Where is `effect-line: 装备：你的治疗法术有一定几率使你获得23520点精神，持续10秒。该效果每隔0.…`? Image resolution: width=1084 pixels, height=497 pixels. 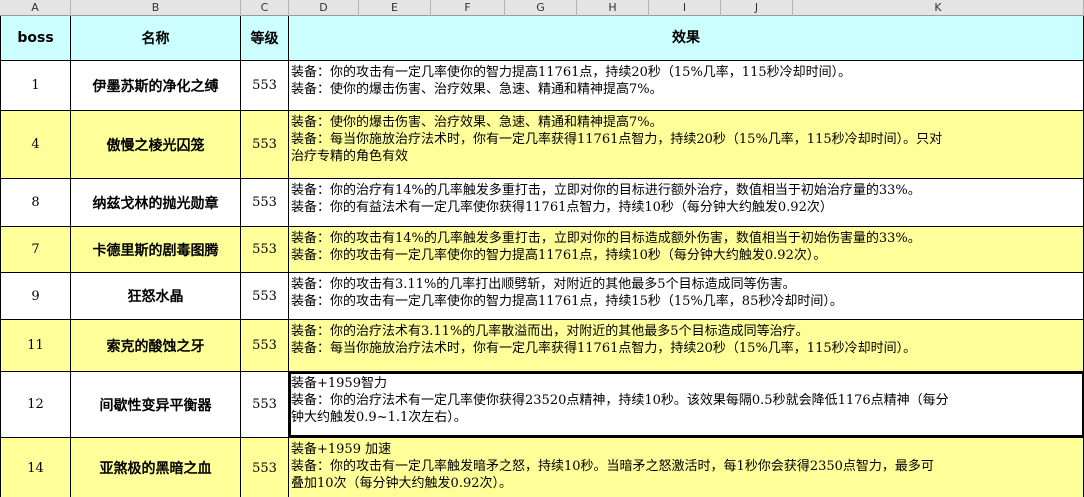
effect-line: 装备：你的治疗法术有一定几率使你获得23520点精神，持续10秒。该效果每隔0.… is located at coordinates (620, 400).